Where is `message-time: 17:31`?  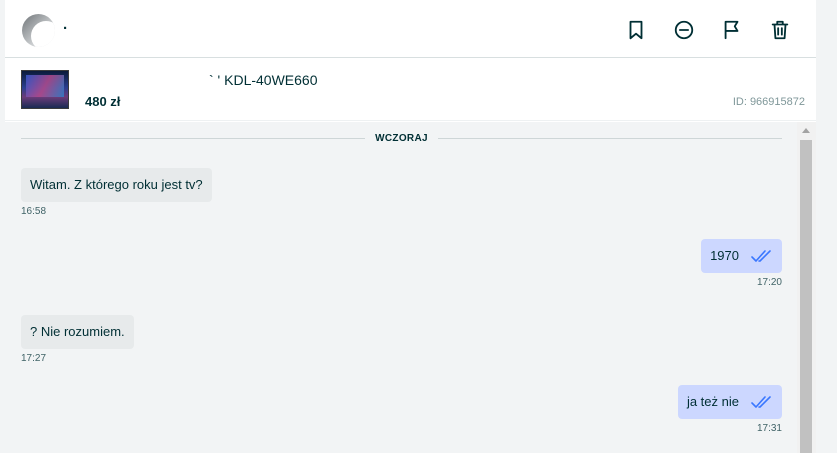 message-time: 17:31 is located at coordinates (769, 428).